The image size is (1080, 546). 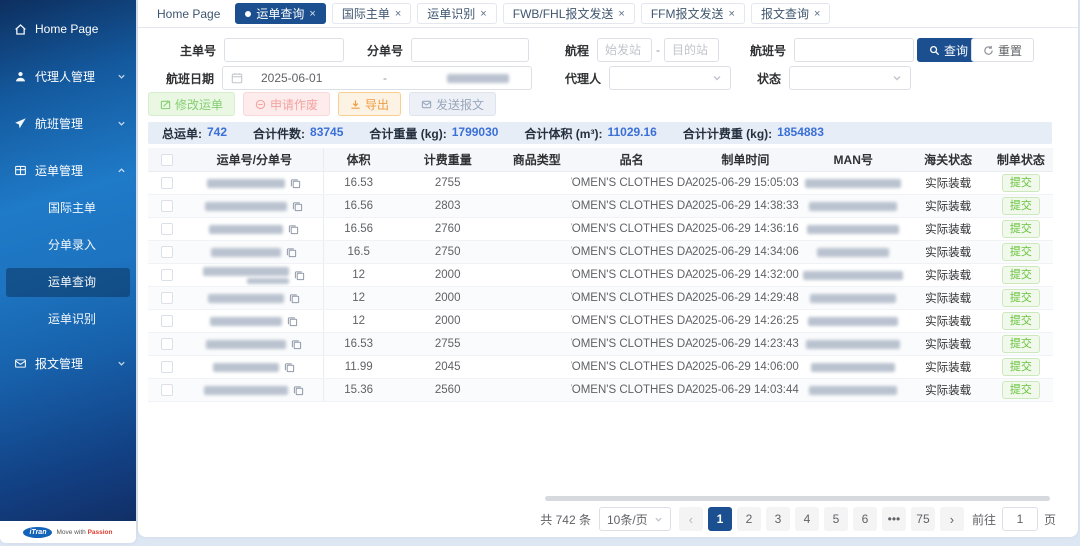 What do you see at coordinates (188, 13) in the screenshot?
I see `tab-home-page: Home Page` at bounding box center [188, 13].